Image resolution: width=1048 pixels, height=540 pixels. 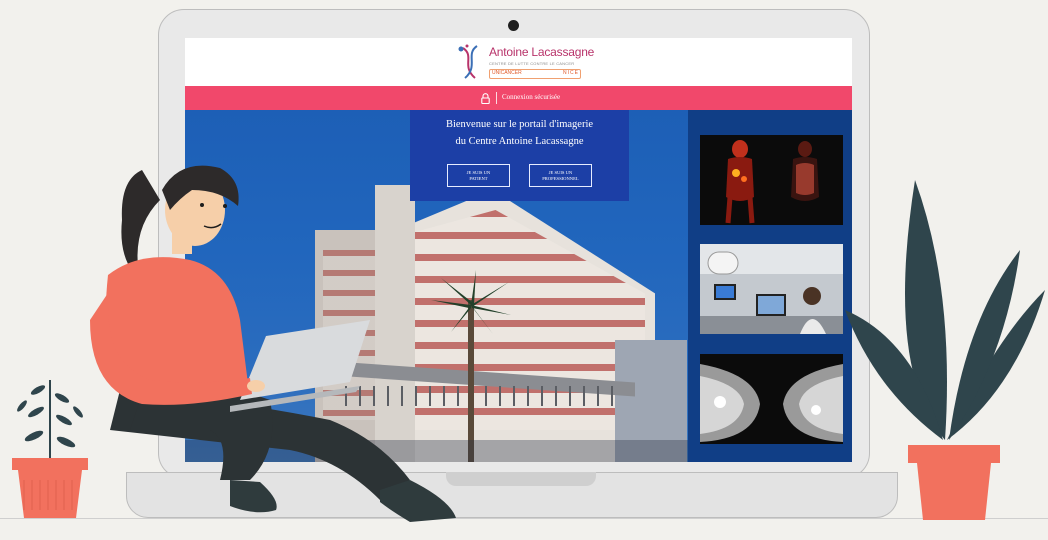 What do you see at coordinates (468, 61) in the screenshot?
I see `dna-logo-icon` at bounding box center [468, 61].